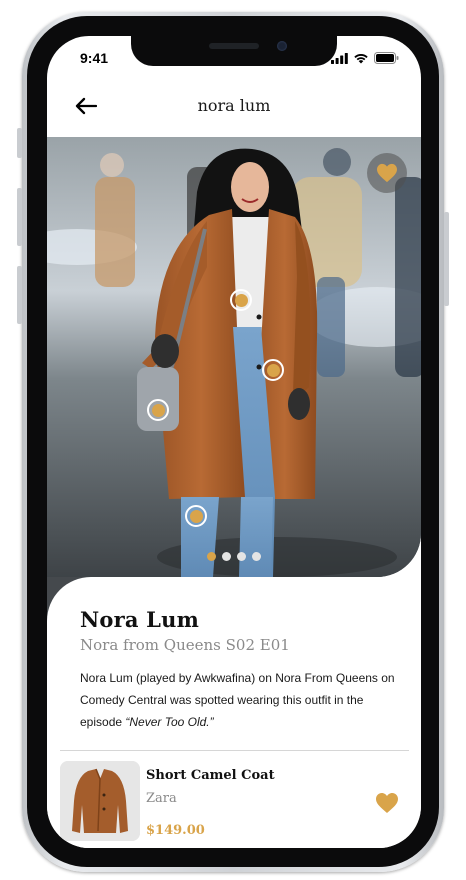 This screenshot has width=466, height=880. I want to click on notch, so click(234, 51).